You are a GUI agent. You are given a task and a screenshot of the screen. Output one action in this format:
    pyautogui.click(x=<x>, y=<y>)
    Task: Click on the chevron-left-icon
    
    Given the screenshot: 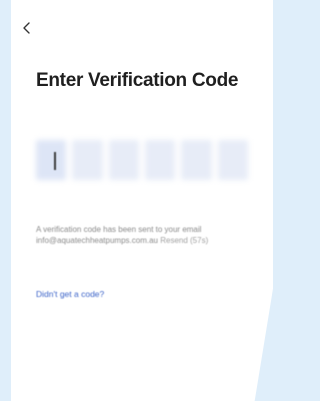 What is the action you would take?
    pyautogui.click(x=26, y=28)
    